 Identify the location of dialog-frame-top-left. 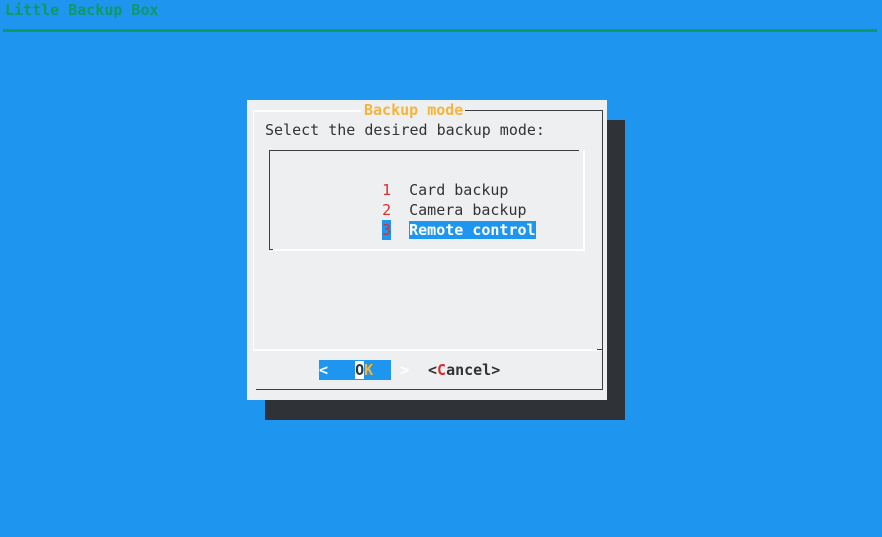
(307, 111).